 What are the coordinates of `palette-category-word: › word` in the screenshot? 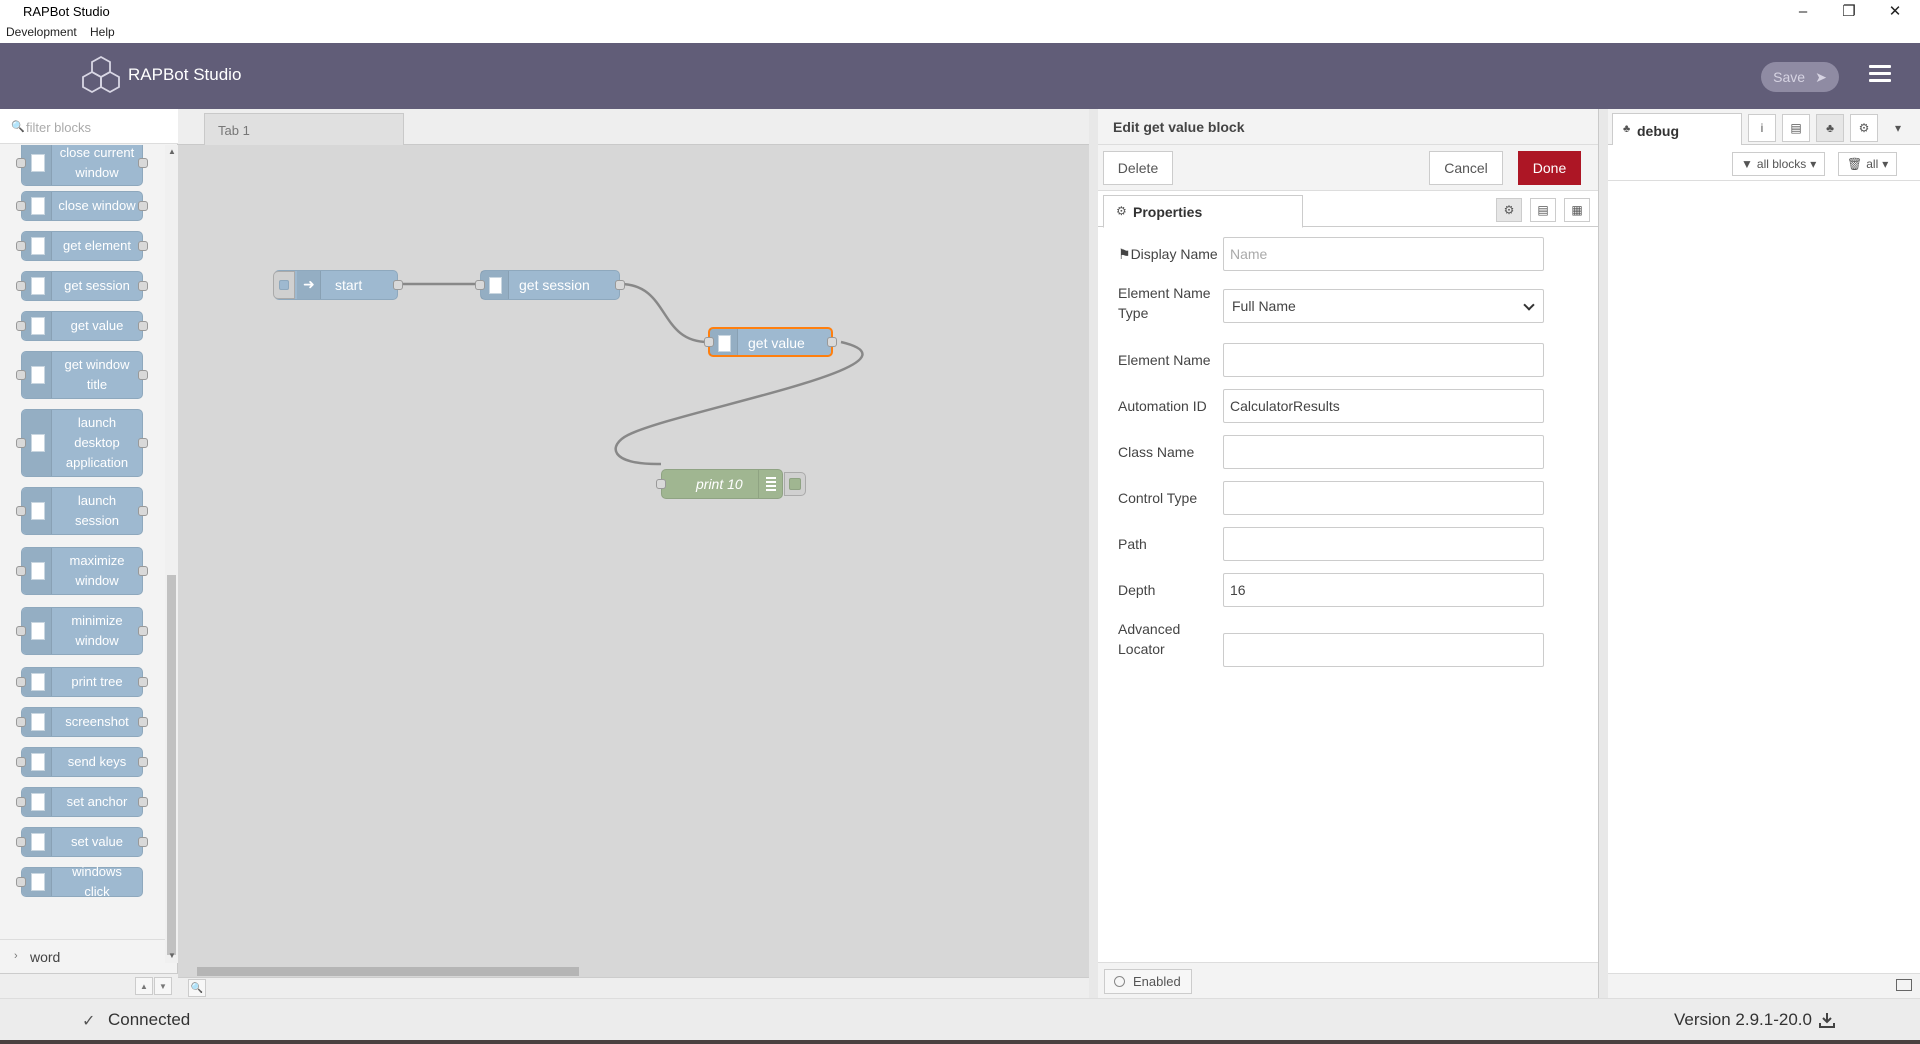 It's located at (82, 956).